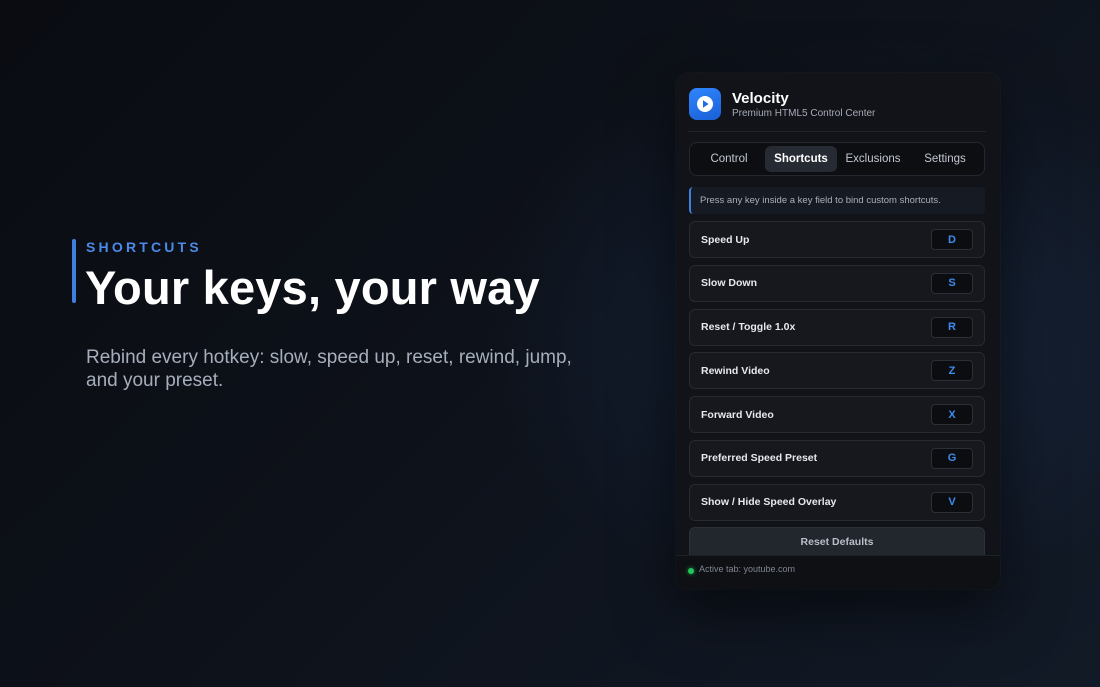 The width and height of the screenshot is (1100, 687). What do you see at coordinates (945, 159) in the screenshot?
I see `tab-settings: Settings` at bounding box center [945, 159].